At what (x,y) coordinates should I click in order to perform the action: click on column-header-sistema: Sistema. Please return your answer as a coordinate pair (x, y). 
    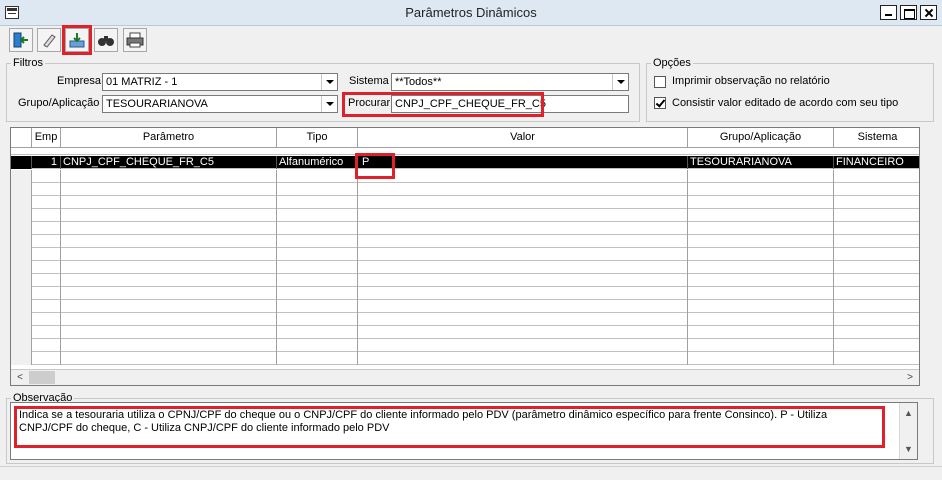
    Looking at the image, I should click on (876, 138).